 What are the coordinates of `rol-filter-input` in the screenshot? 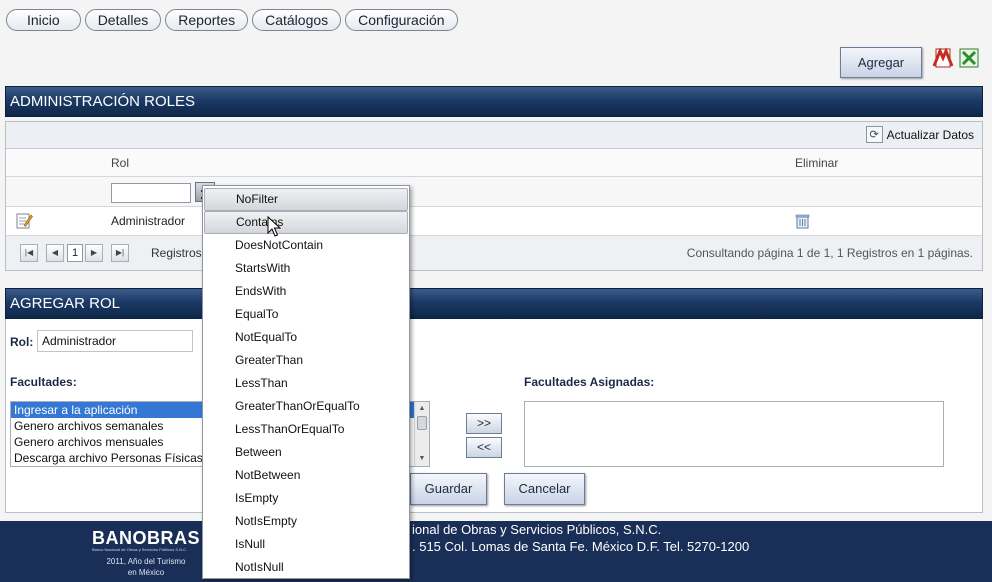 It's located at (151, 193).